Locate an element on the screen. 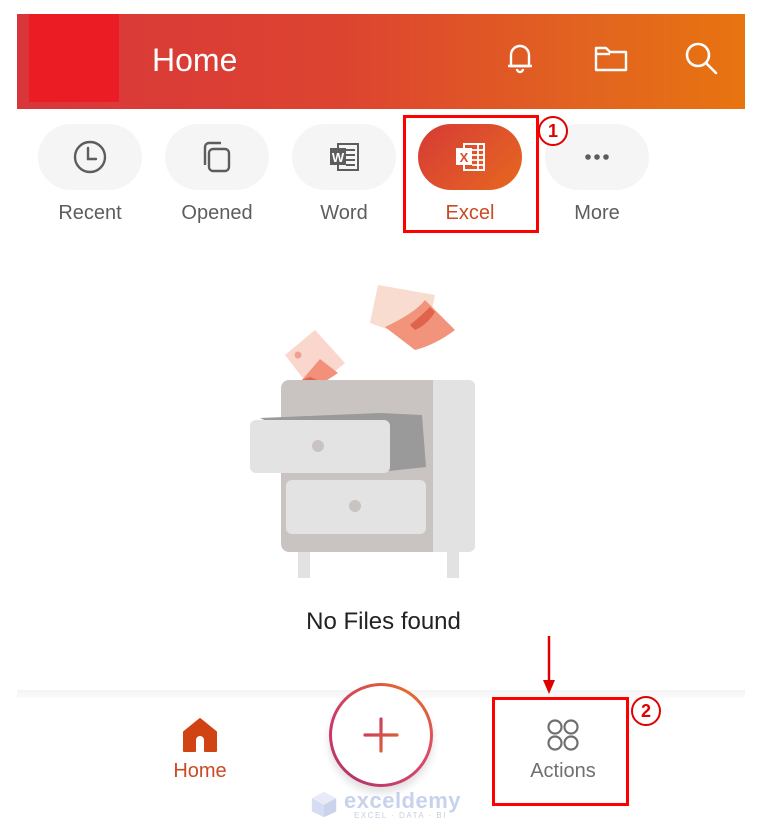 Image resolution: width=767 pixels, height=835 pixels. folder-icon is located at coordinates (611, 58).